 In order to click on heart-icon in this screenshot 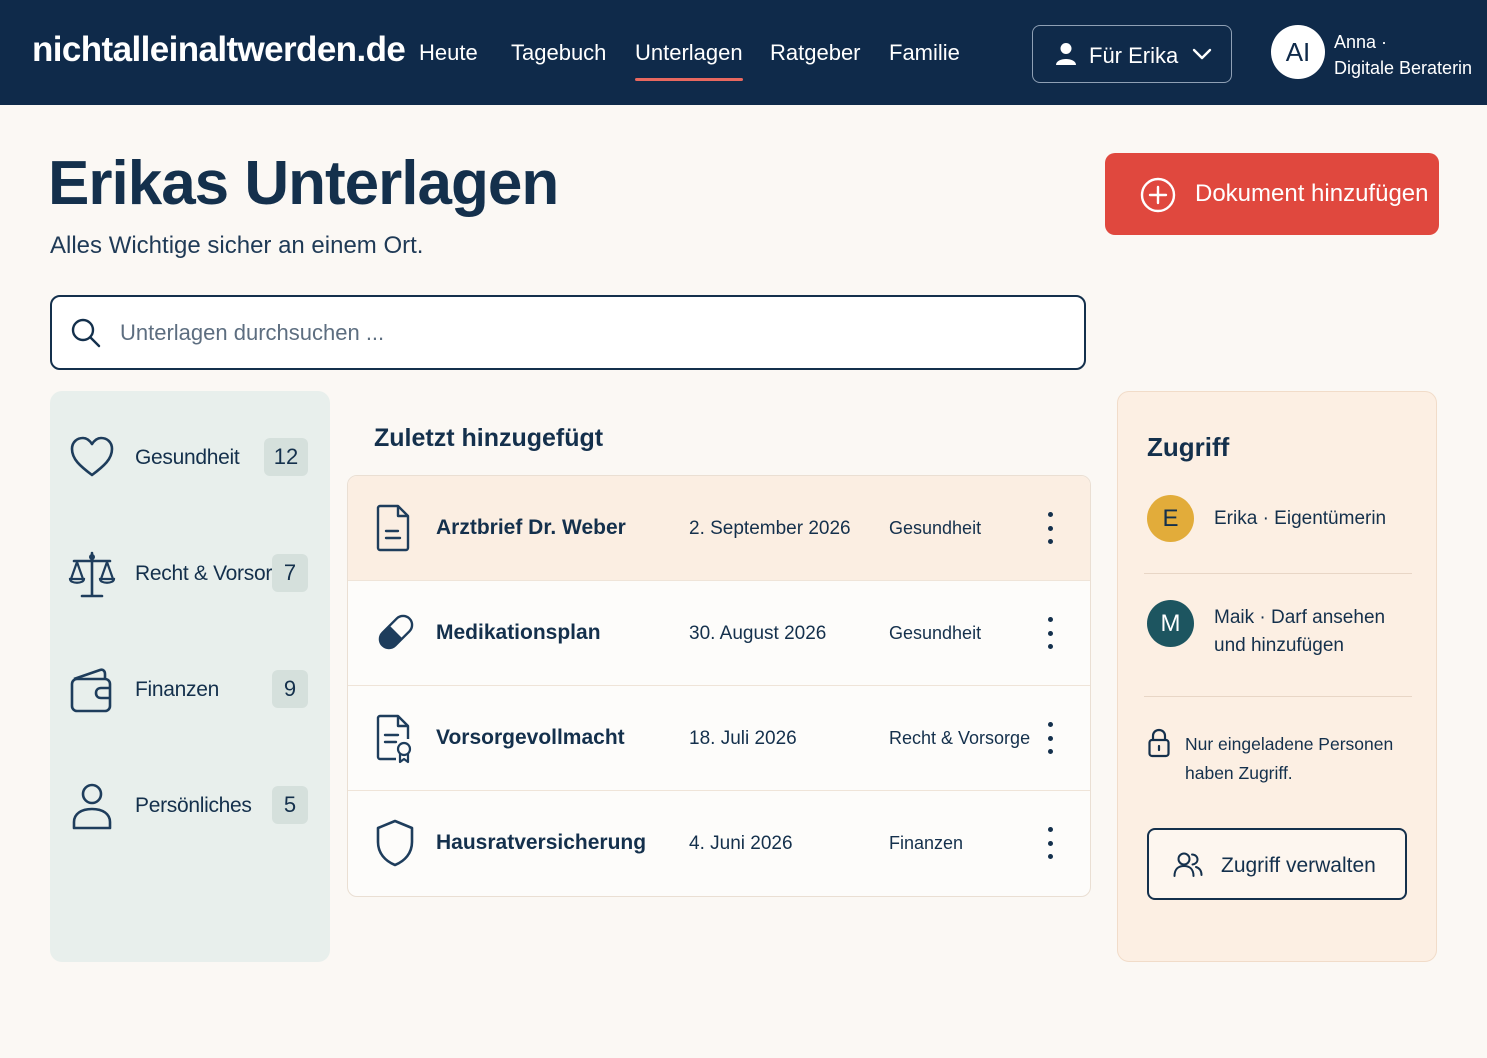, I will do `click(92, 459)`.